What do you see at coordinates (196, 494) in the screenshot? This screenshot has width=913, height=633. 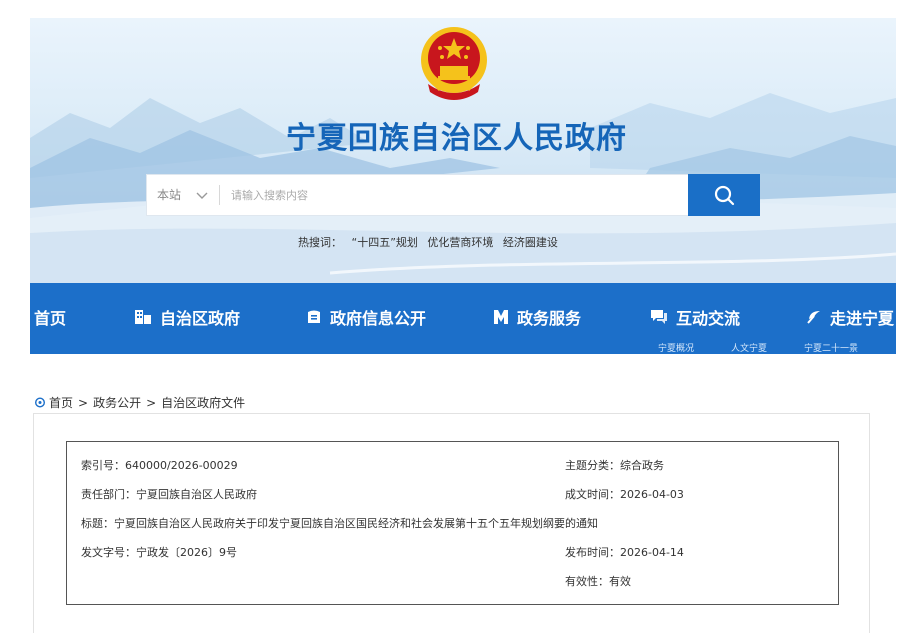 I see `dept-value: 宁夏回族自治区人民政府` at bounding box center [196, 494].